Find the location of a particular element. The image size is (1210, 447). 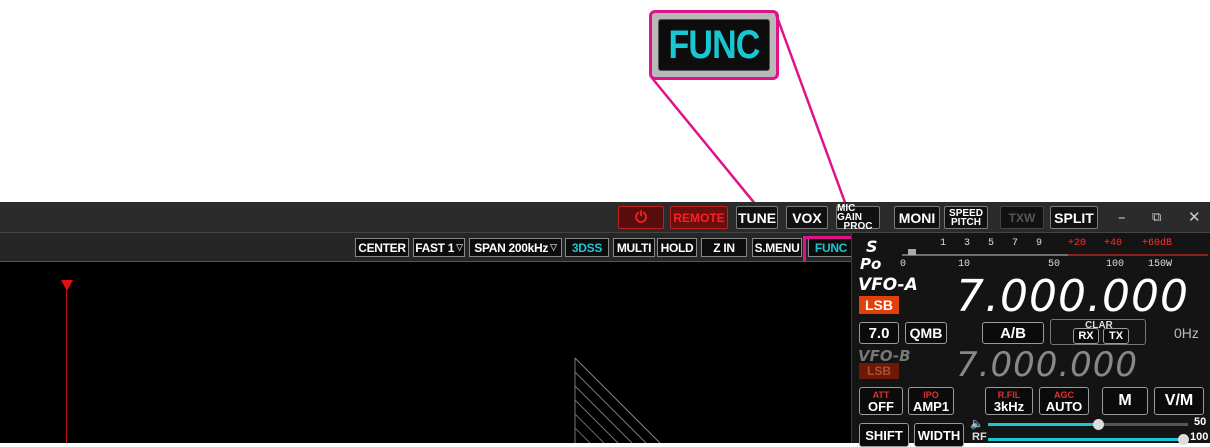

zin-button: Z IN is located at coordinates (724, 247).